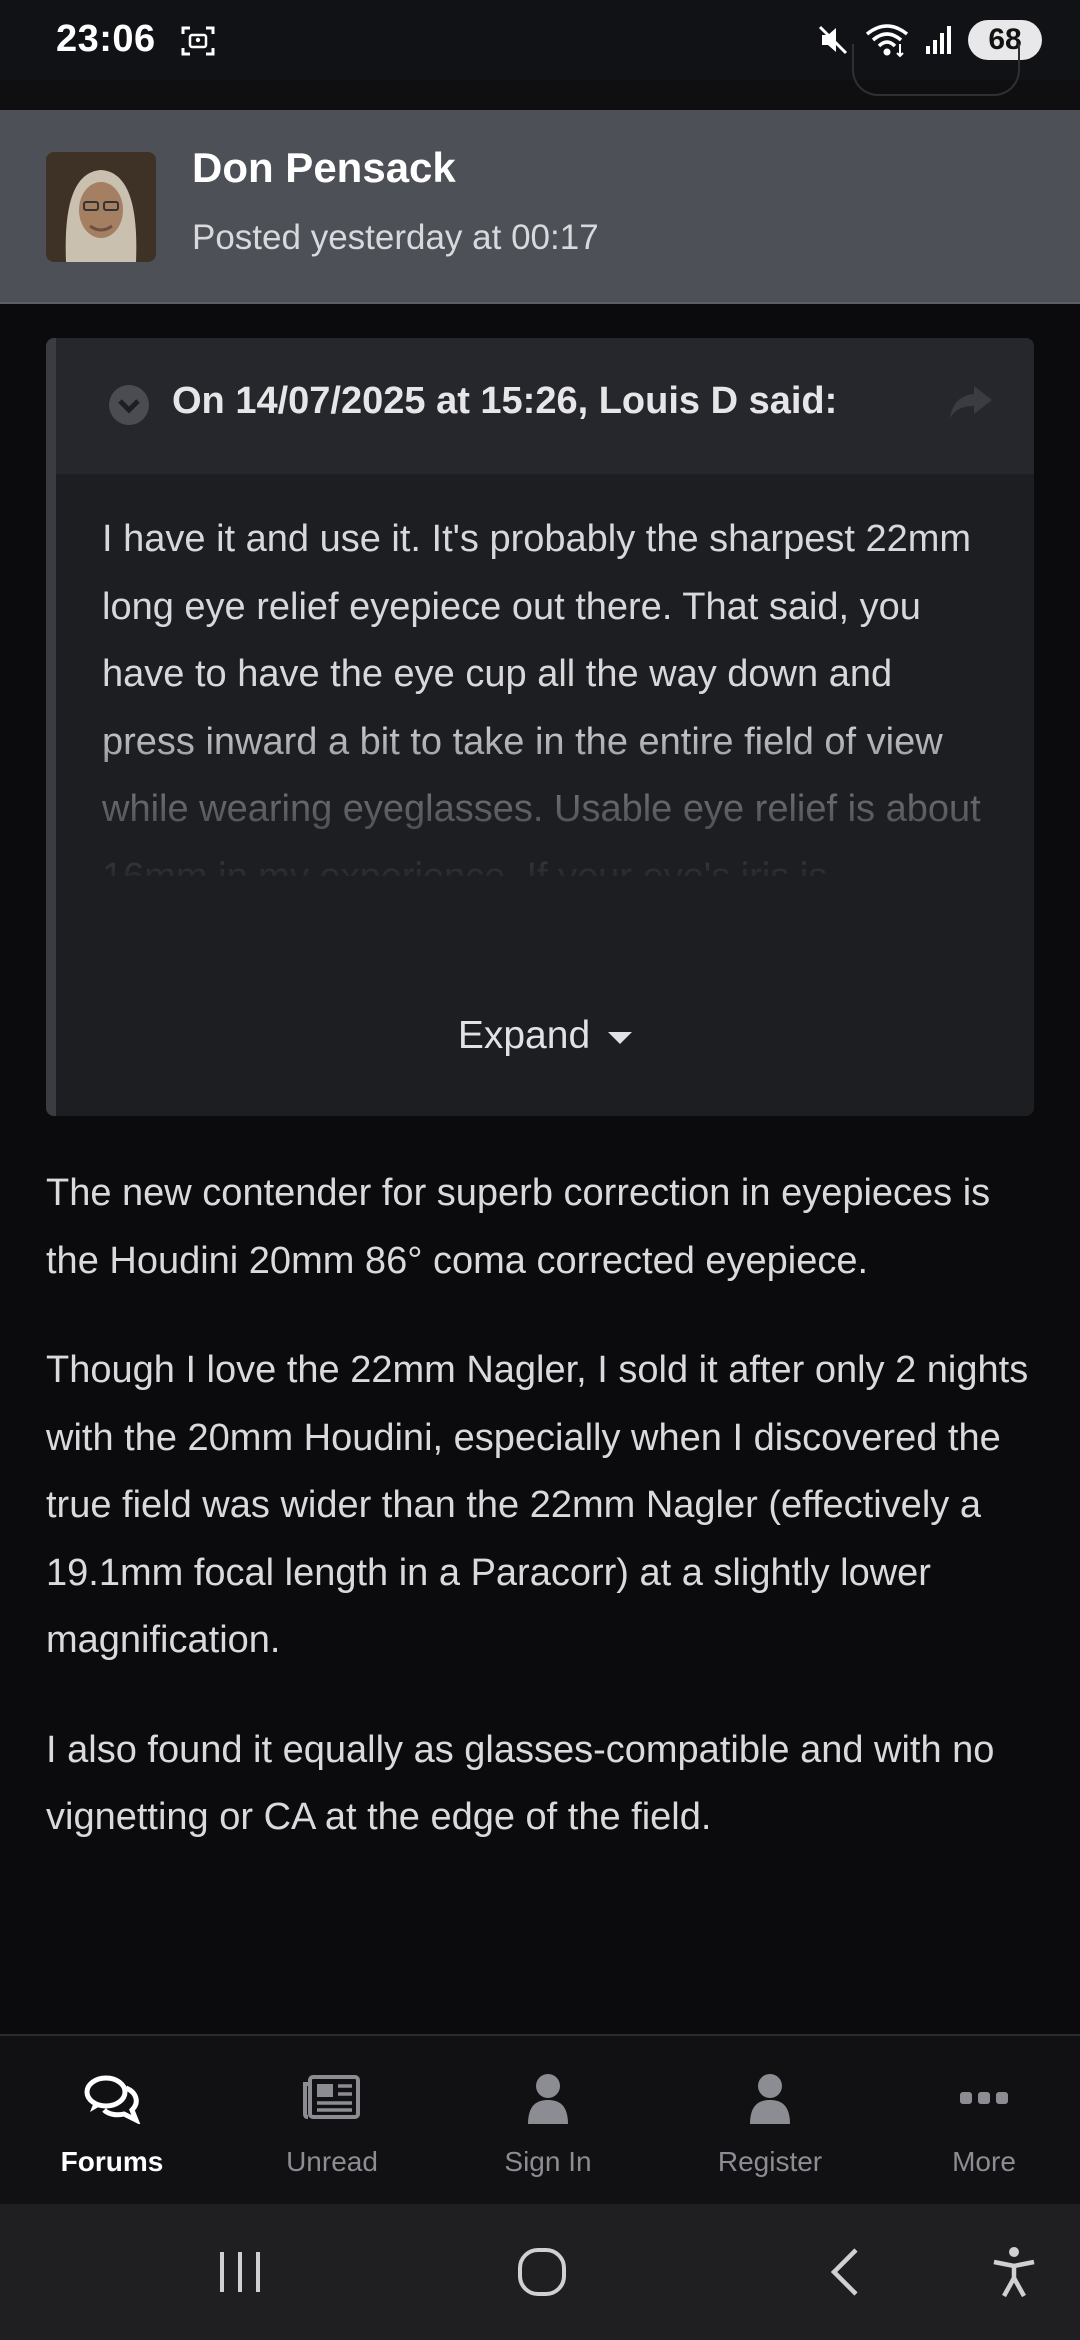 The height and width of the screenshot is (2340, 1080). I want to click on bottom-navigation: Forums Unread Sign In Register More, so click(540, 2120).